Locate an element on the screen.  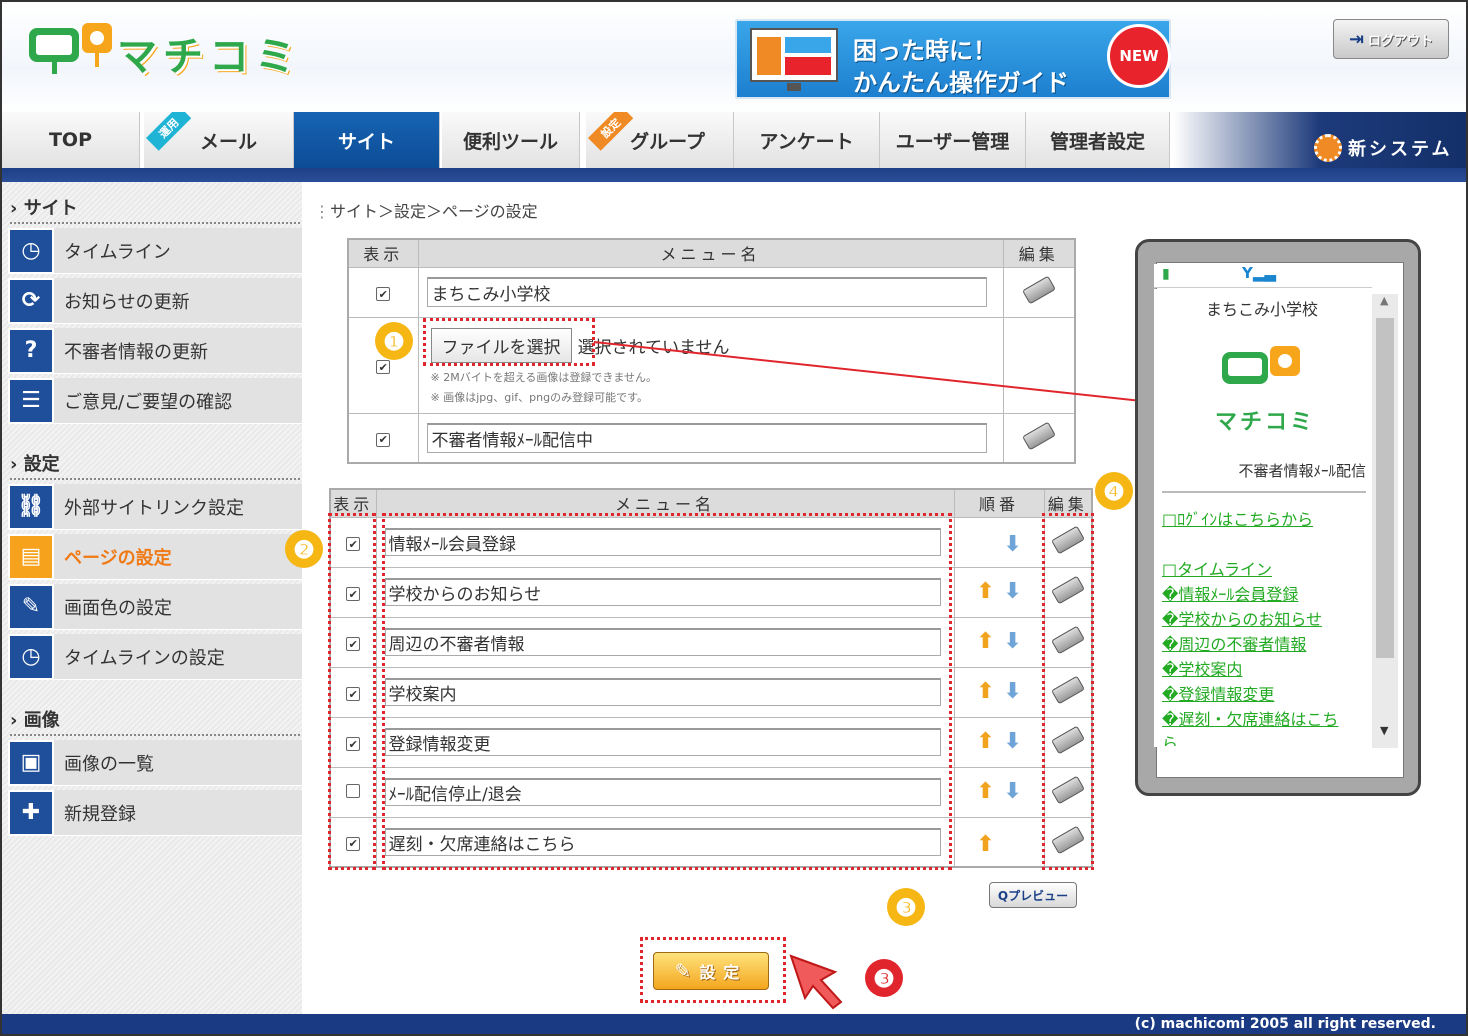
sidebar-item-suspicious: ? 不審者情報の更新 is located at coordinates (155, 350).